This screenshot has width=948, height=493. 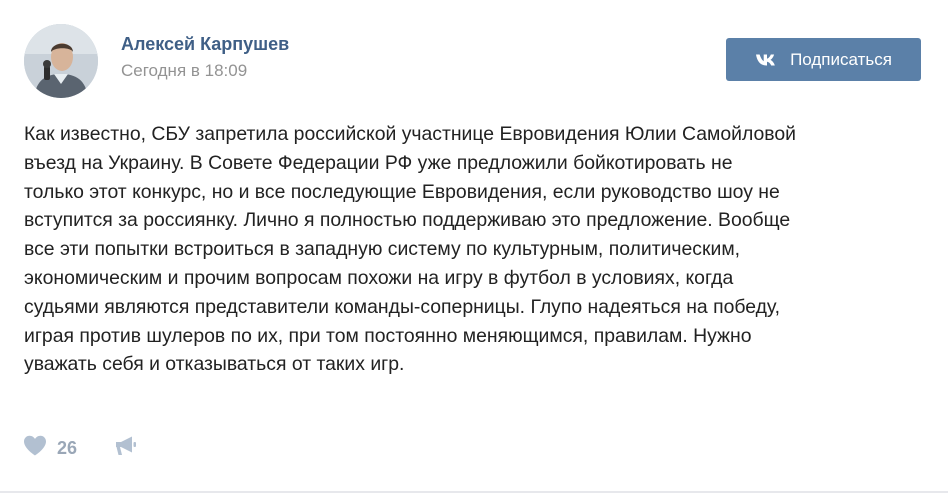 What do you see at coordinates (205, 44) in the screenshot?
I see `author-name: Алексей Карпушев` at bounding box center [205, 44].